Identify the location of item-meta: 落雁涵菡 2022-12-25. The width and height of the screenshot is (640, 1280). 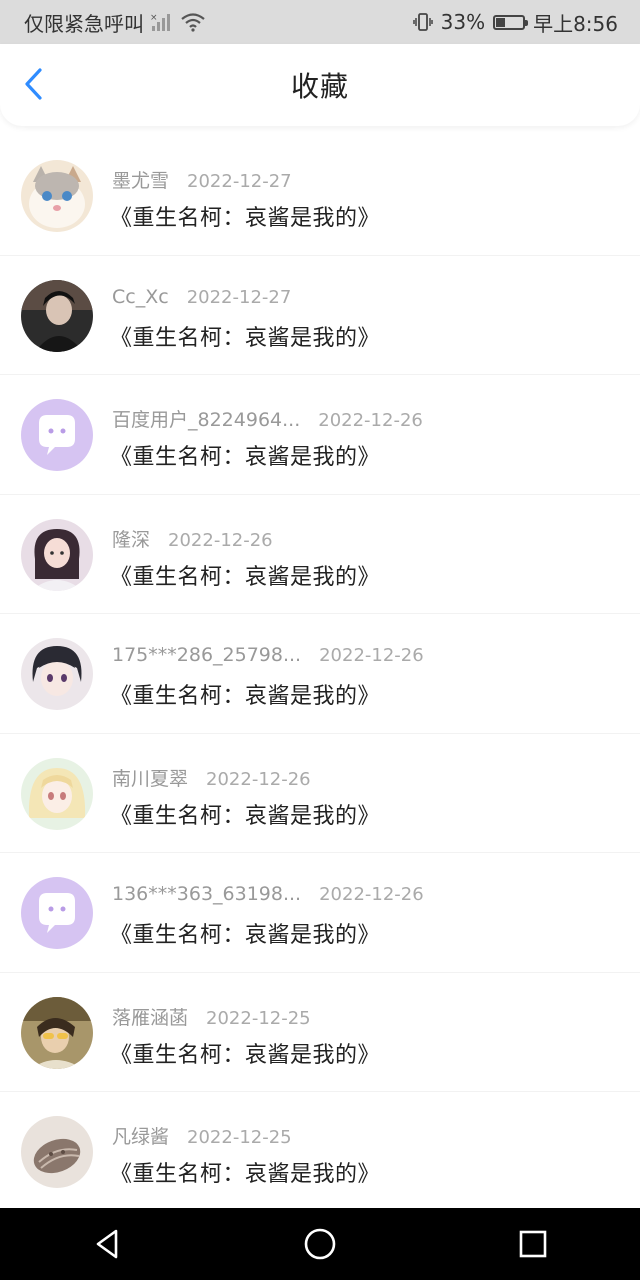
(211, 1016).